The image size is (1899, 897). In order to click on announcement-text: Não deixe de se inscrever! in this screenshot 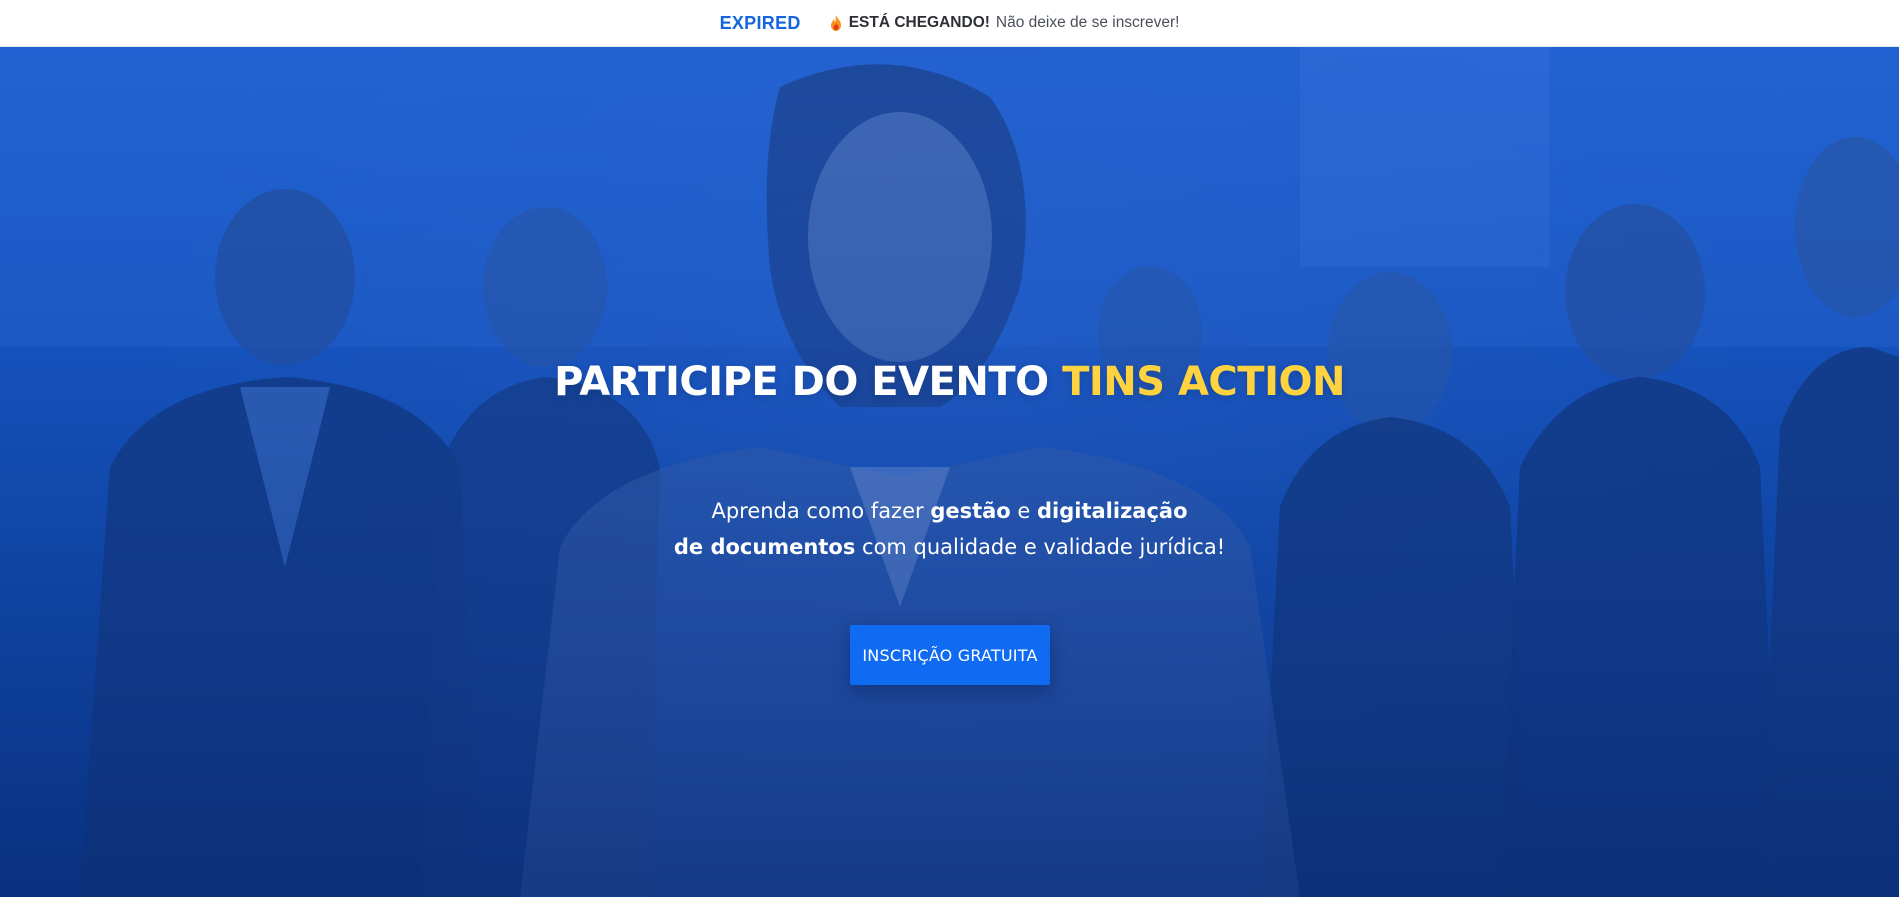, I will do `click(1087, 22)`.